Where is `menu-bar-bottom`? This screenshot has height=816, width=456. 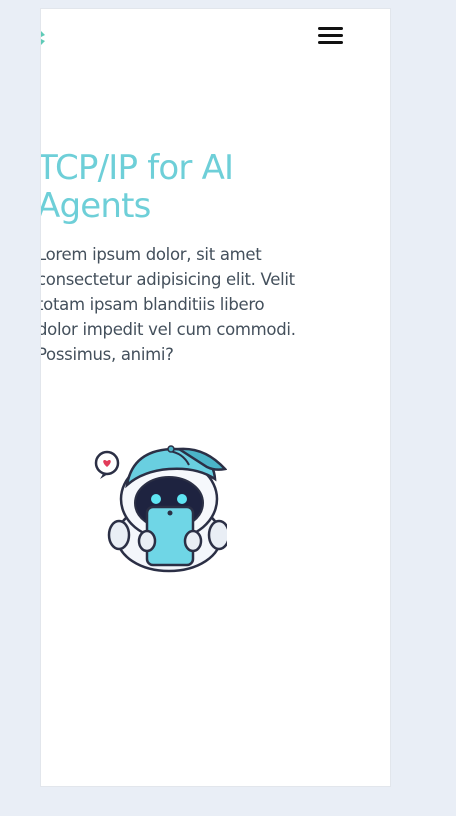
menu-bar-bottom is located at coordinates (330, 42).